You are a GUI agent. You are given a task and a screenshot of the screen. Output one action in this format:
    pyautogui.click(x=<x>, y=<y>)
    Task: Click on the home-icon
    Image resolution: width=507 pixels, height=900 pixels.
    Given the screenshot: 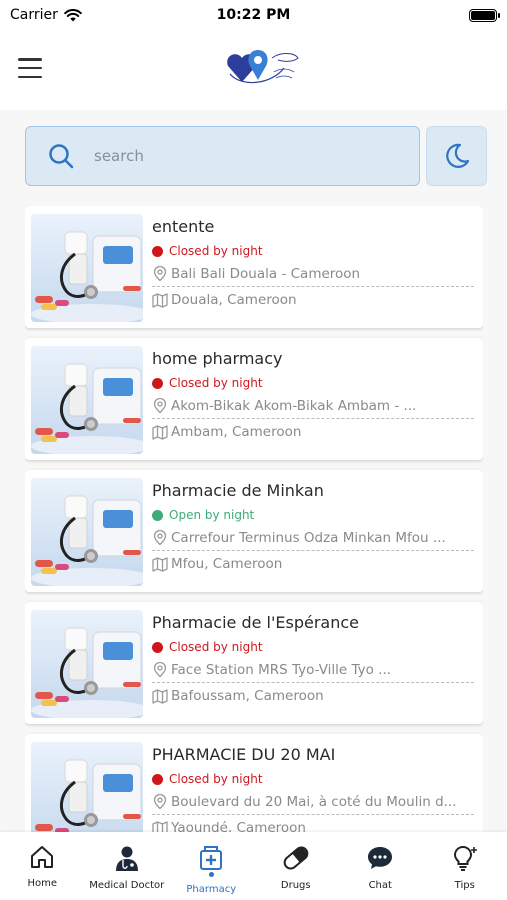 What is the action you would take?
    pyautogui.click(x=42, y=859)
    